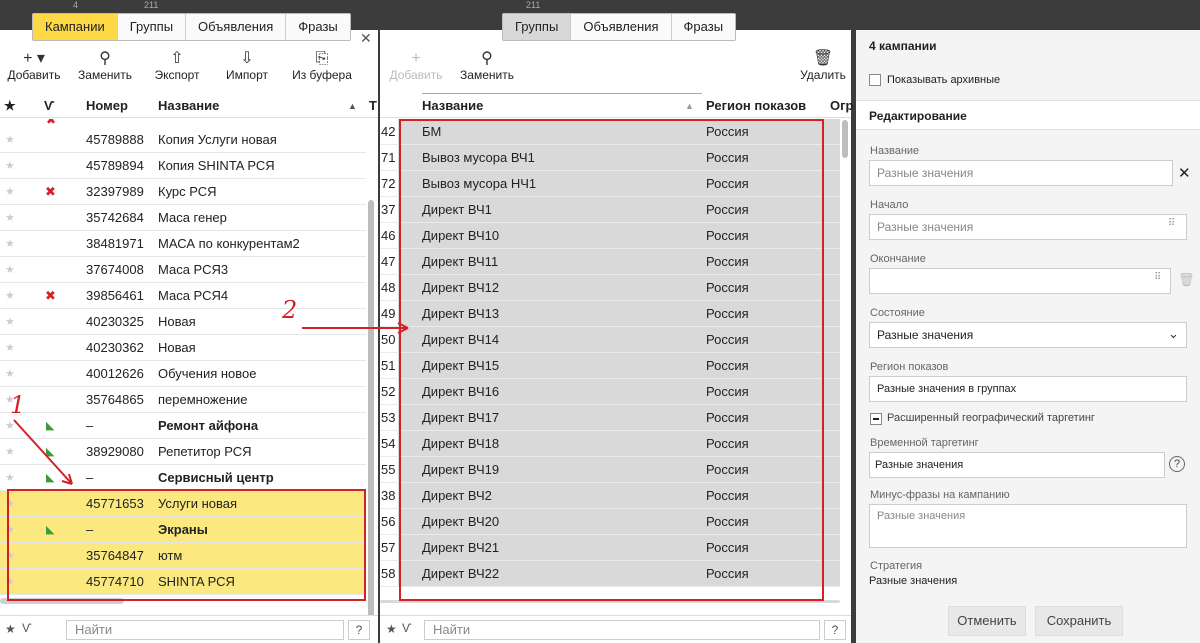 This screenshot has width=1200, height=643. What do you see at coordinates (43, 452) in the screenshot?
I see `arrow-one` at bounding box center [43, 452].